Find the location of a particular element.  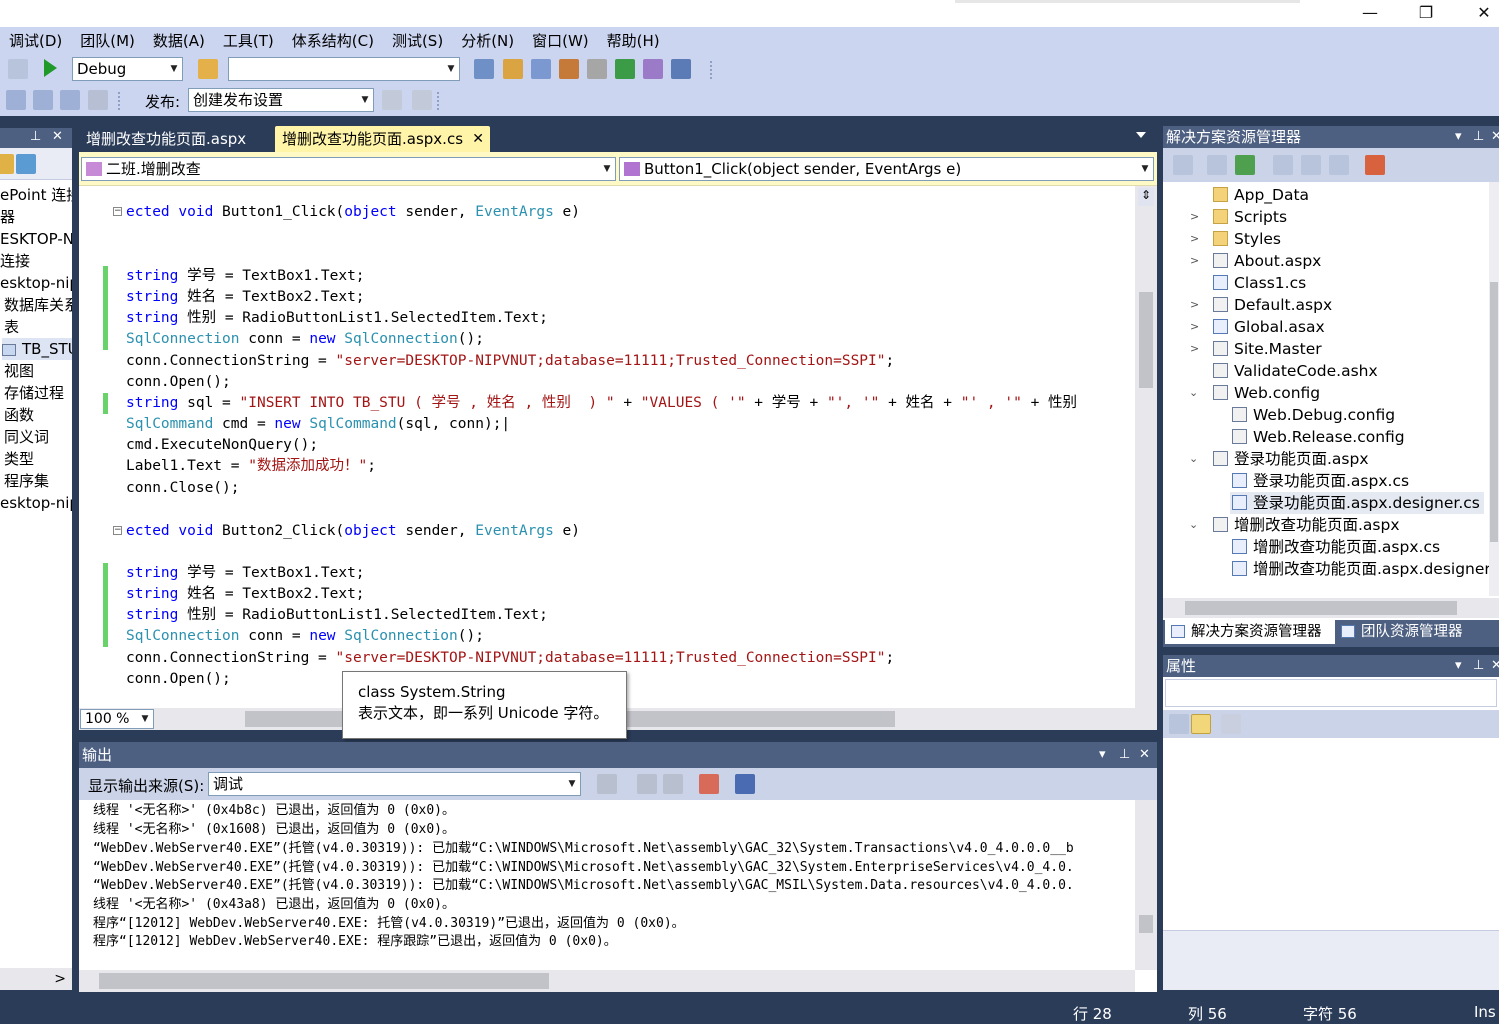

class-select: 二班.增删改查 ▼ is located at coordinates (348, 169).